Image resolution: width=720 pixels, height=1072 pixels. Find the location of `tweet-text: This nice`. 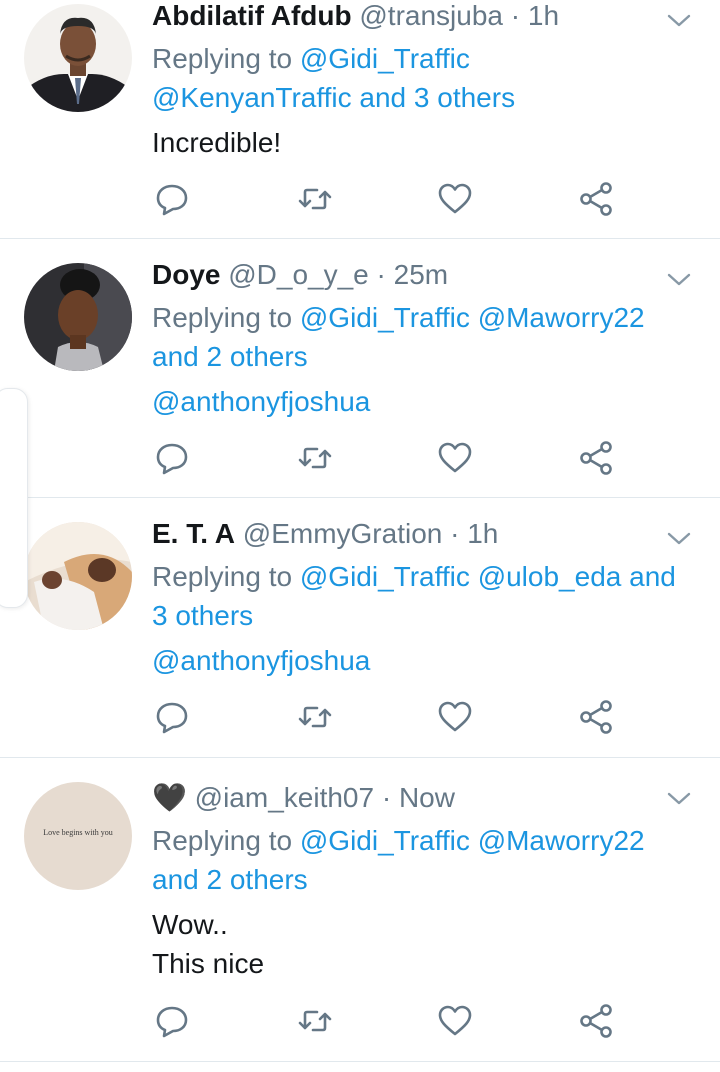

tweet-text: This nice is located at coordinates (208, 963).